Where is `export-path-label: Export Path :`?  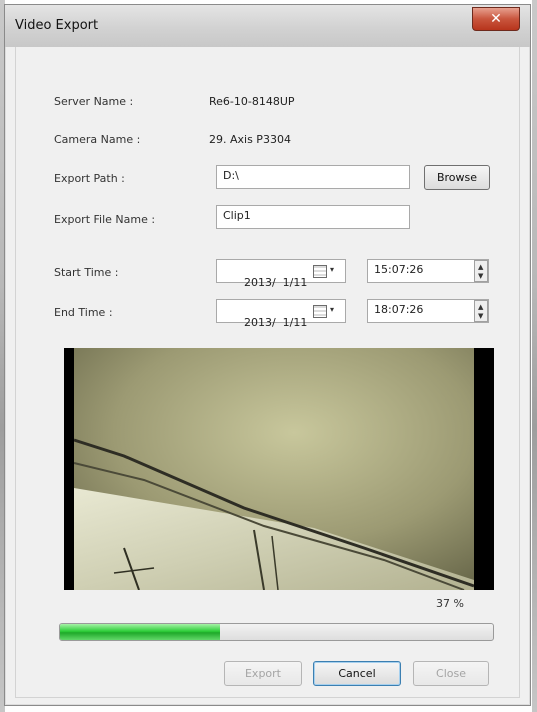
export-path-label: Export Path : is located at coordinates (89, 178).